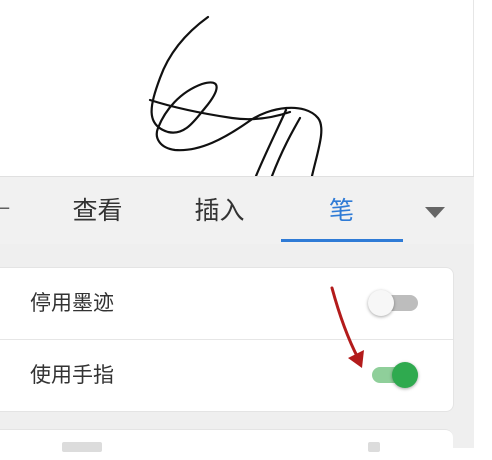  What do you see at coordinates (97, 211) in the screenshot?
I see `tab-view: 查看` at bounding box center [97, 211].